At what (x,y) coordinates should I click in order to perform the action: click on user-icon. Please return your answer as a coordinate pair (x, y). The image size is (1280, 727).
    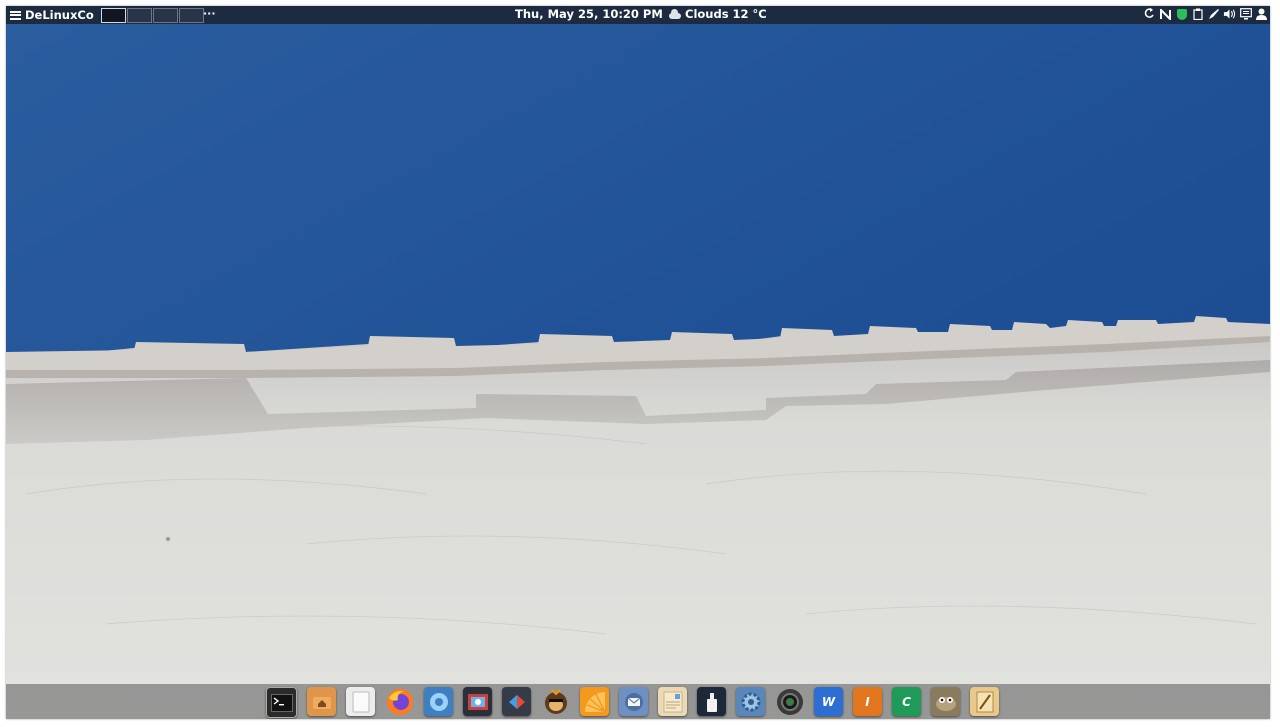
    Looking at the image, I should click on (1261, 14).